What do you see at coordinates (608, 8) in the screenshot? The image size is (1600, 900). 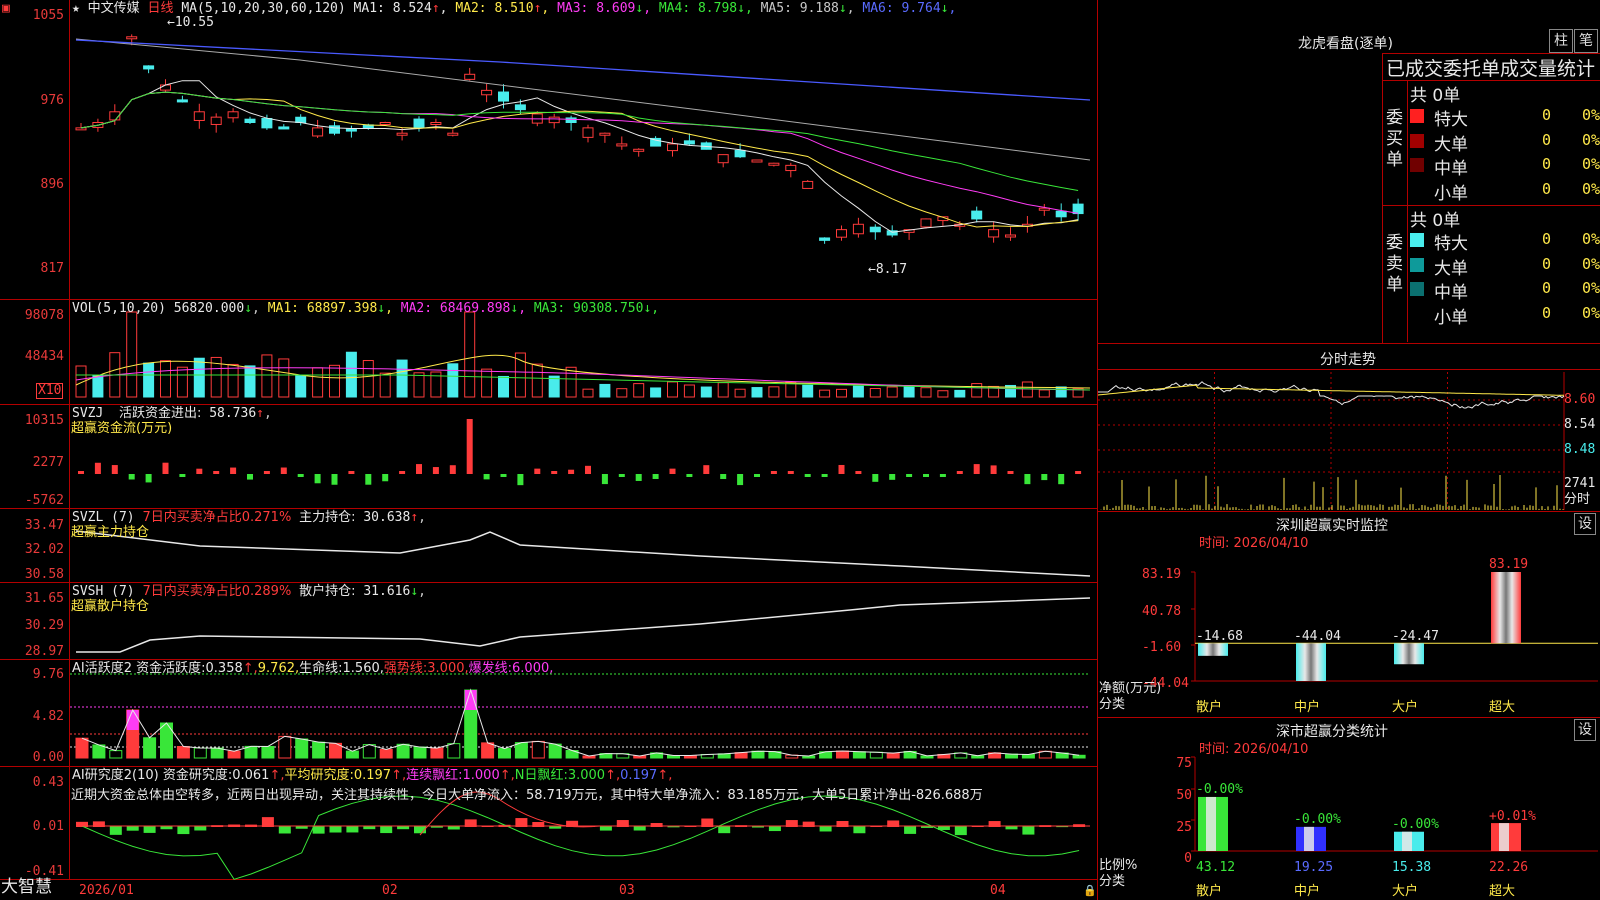 I see `ma-item: MA3: 8.609↓,` at bounding box center [608, 8].